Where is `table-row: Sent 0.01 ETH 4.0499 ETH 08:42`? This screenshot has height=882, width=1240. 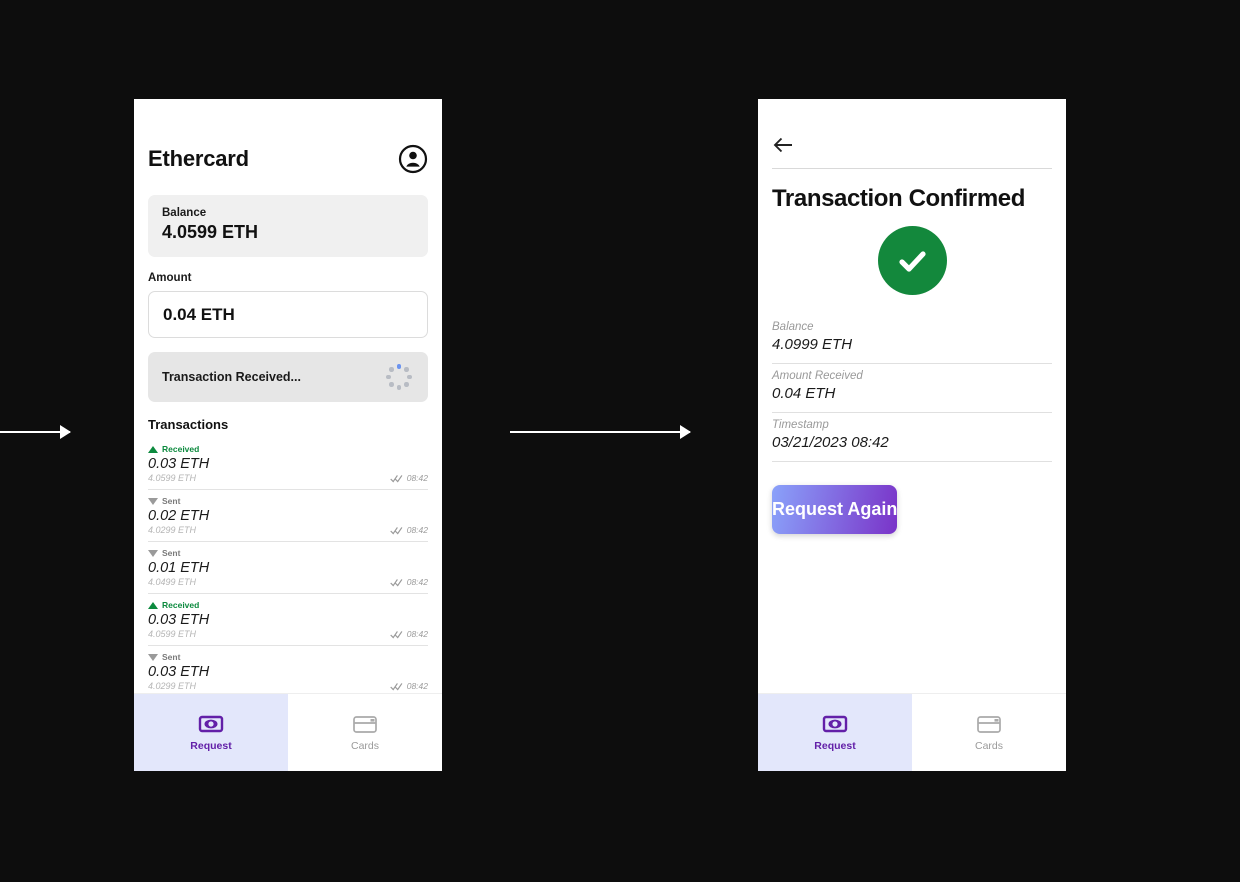 table-row: Sent 0.01 ETH 4.0499 ETH 08:42 is located at coordinates (288, 568).